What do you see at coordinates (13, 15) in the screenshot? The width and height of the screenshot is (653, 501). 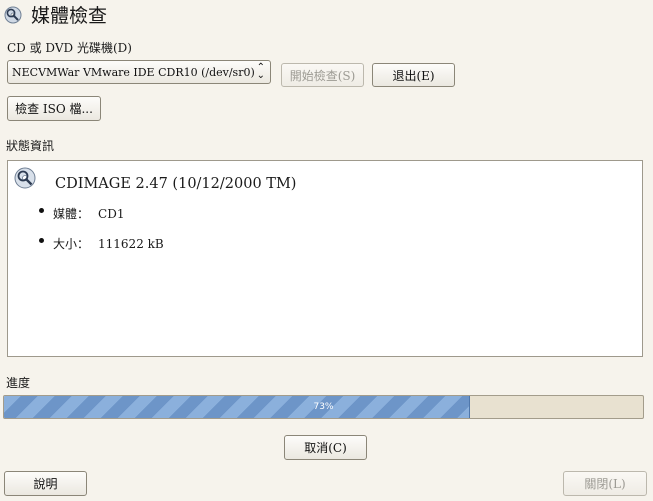 I see `media-check-icon` at bounding box center [13, 15].